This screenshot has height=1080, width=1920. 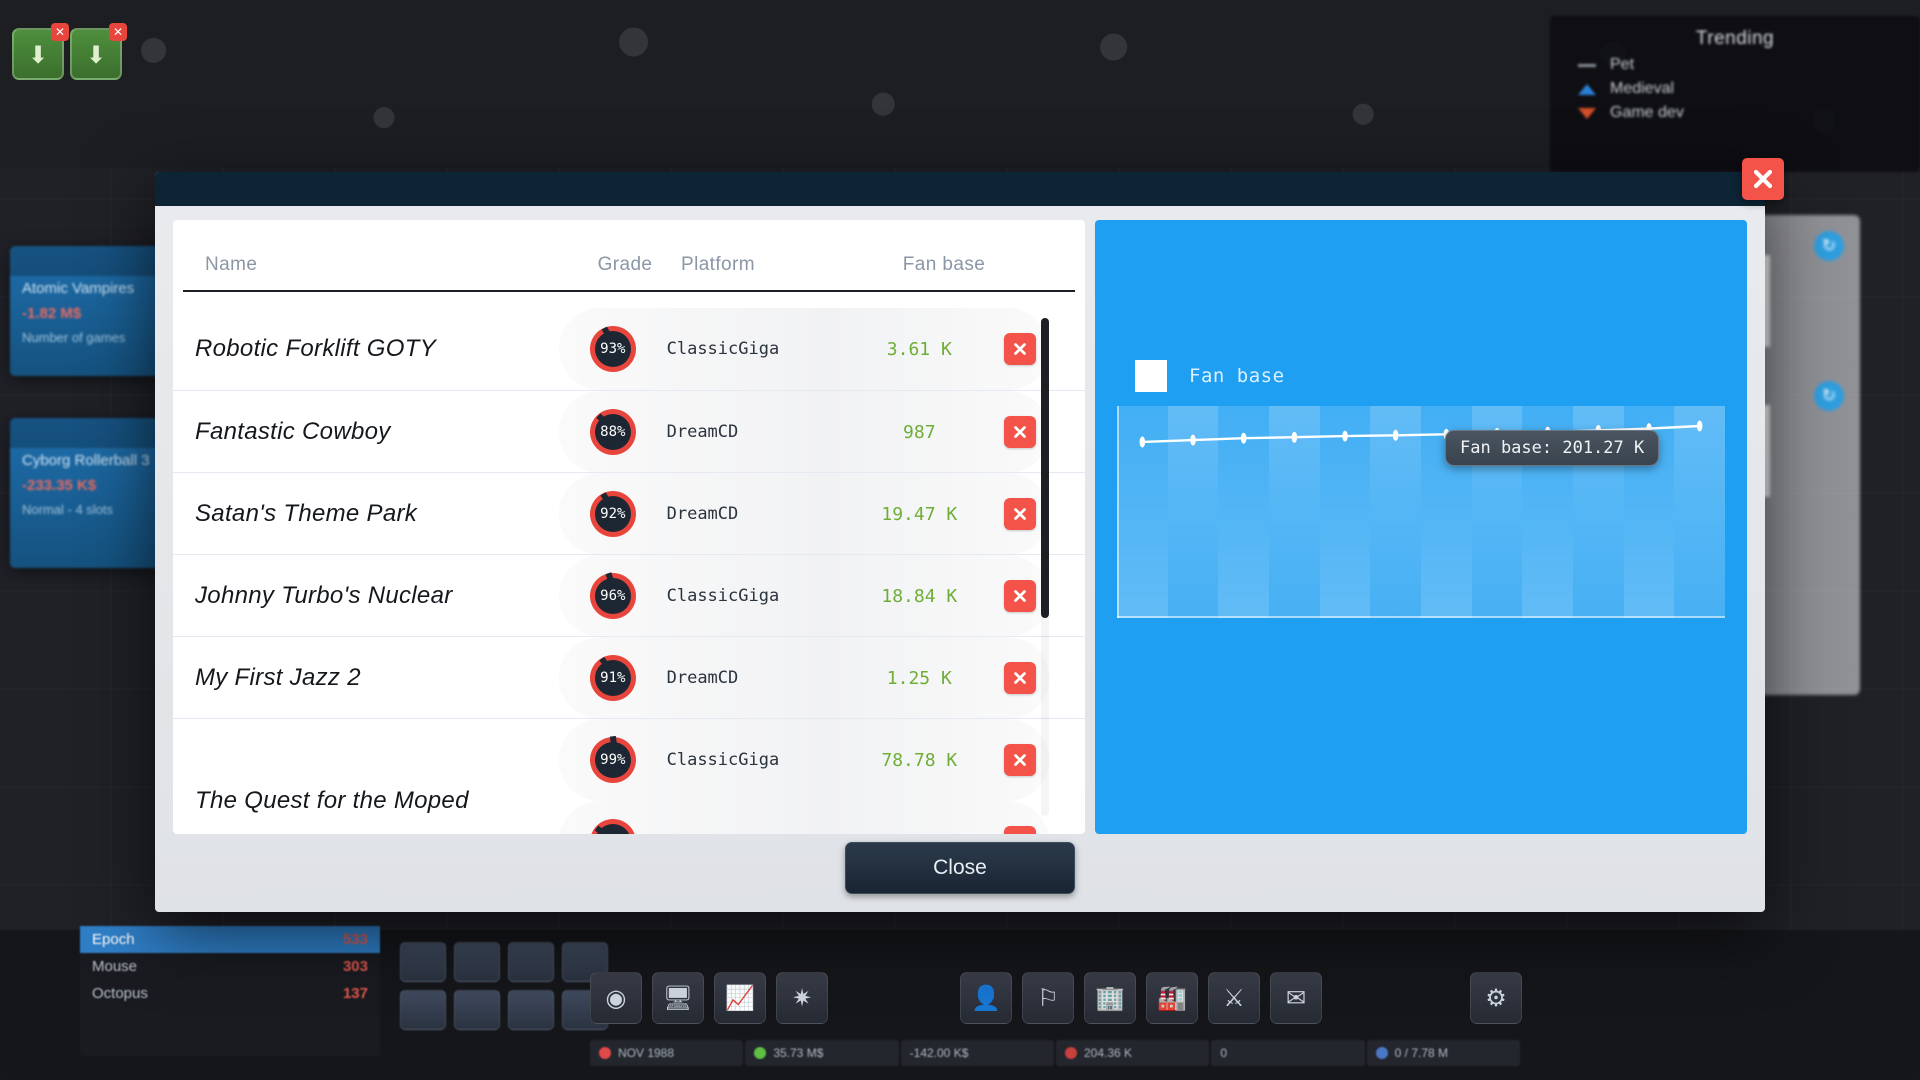 What do you see at coordinates (1735, 110) in the screenshot?
I see `trending-item: Game dev` at bounding box center [1735, 110].